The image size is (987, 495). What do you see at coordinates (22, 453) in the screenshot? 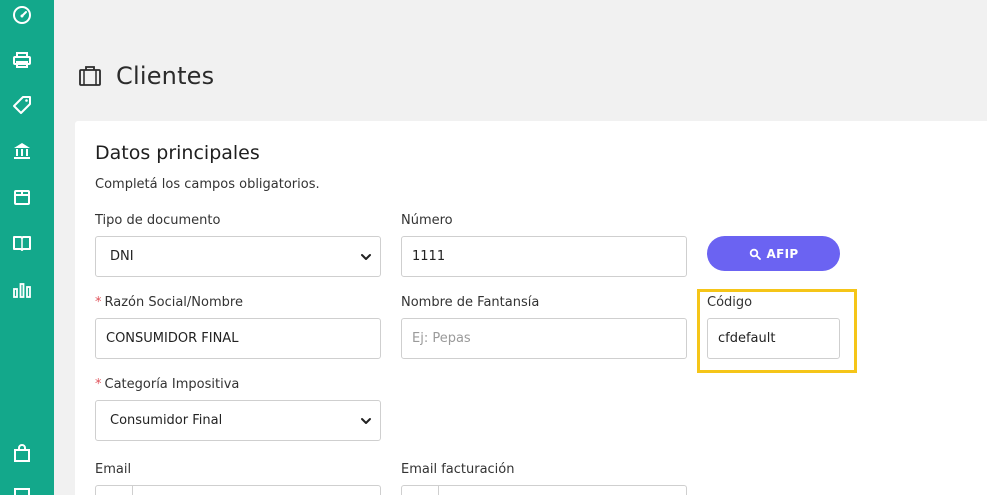
I see `shopping-bag-icon` at bounding box center [22, 453].